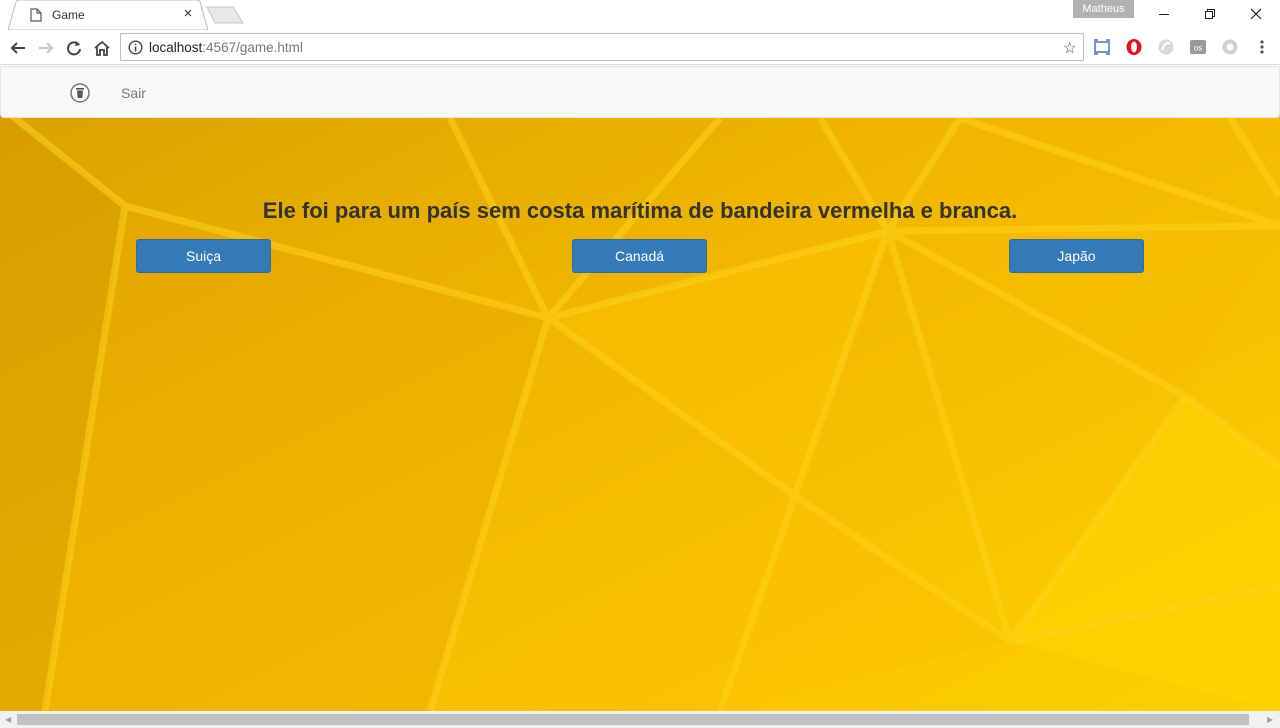 This screenshot has height=728, width=1280. I want to click on scrollbar-thumb, so click(633, 719).